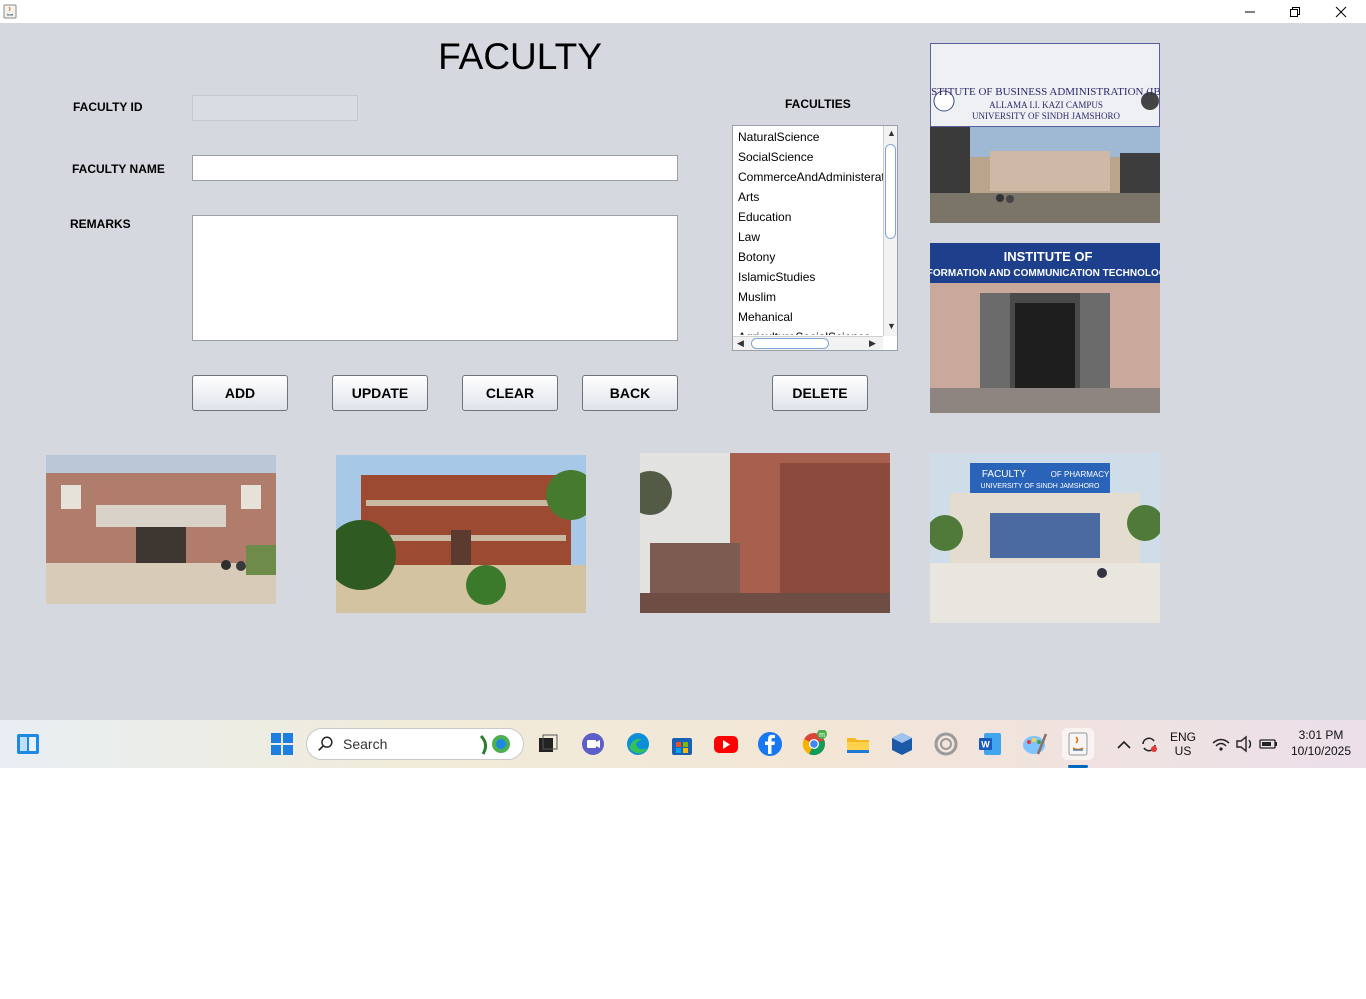 This screenshot has width=1366, height=999. Describe the element at coordinates (740, 343) in the screenshot. I see `scroll-left-icon: ◀` at that location.